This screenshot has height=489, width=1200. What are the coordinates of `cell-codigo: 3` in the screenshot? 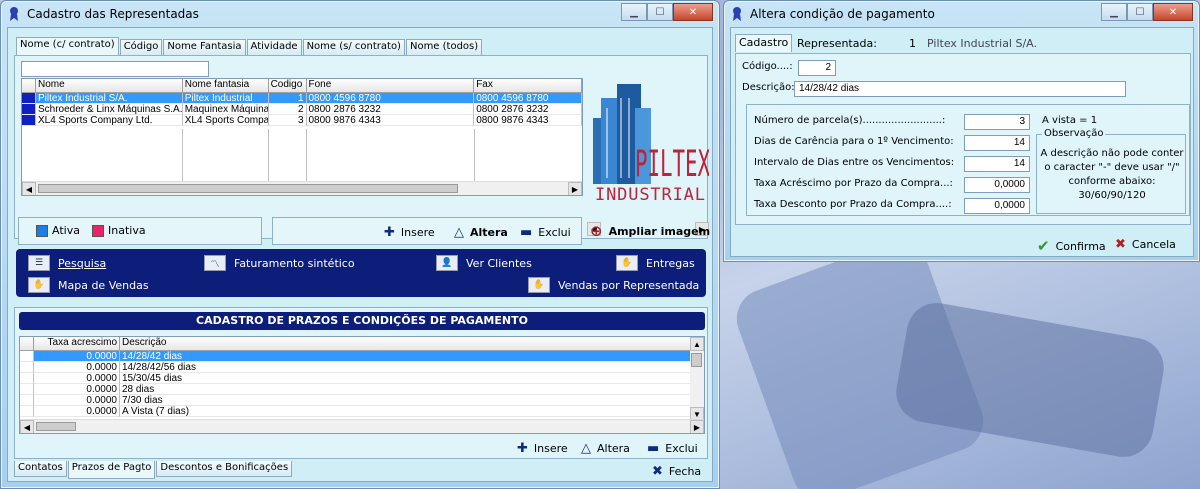 It's located at (287, 120).